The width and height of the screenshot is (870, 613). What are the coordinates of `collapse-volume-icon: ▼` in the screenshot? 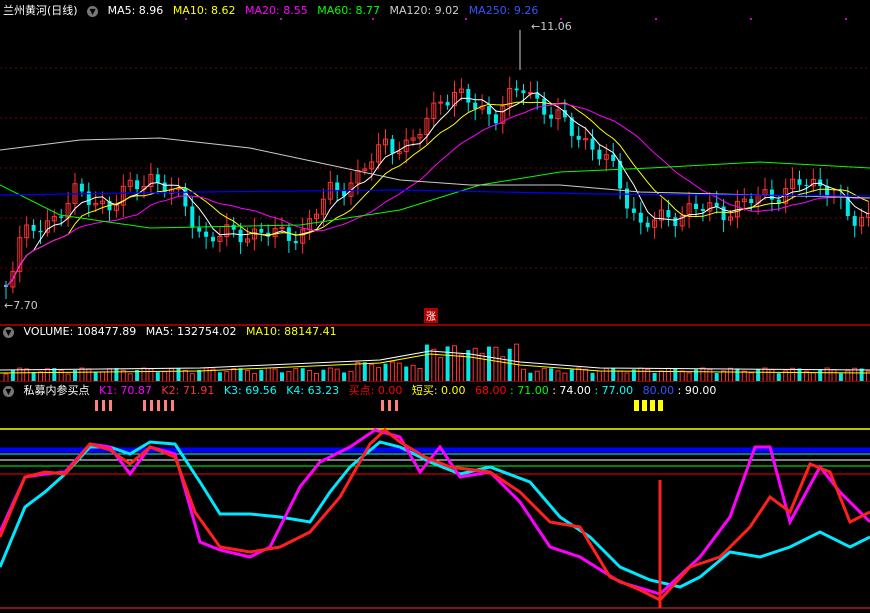 It's located at (8, 332).